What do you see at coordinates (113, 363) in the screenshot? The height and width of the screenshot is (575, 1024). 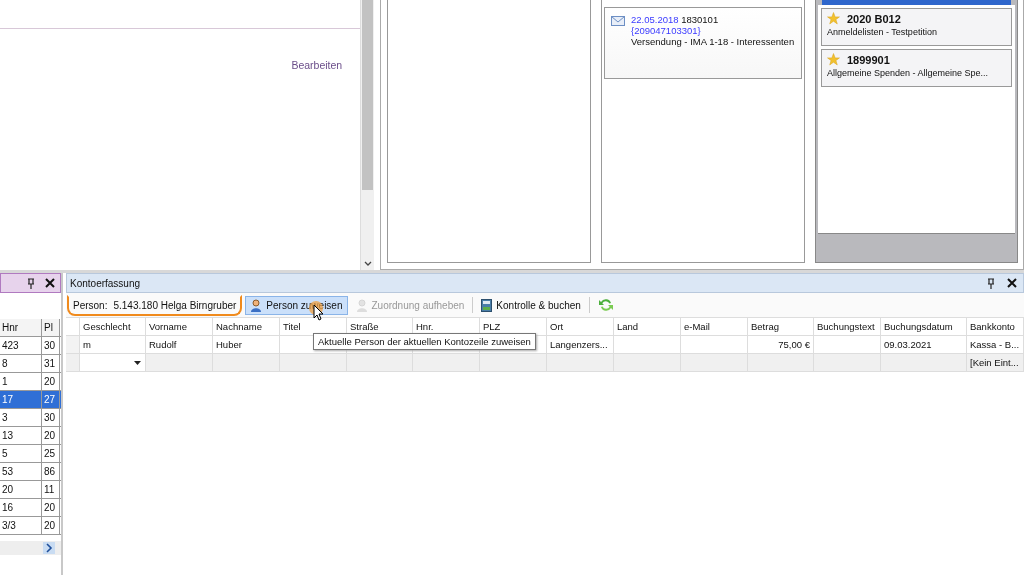 I see `dropdown-field` at bounding box center [113, 363].